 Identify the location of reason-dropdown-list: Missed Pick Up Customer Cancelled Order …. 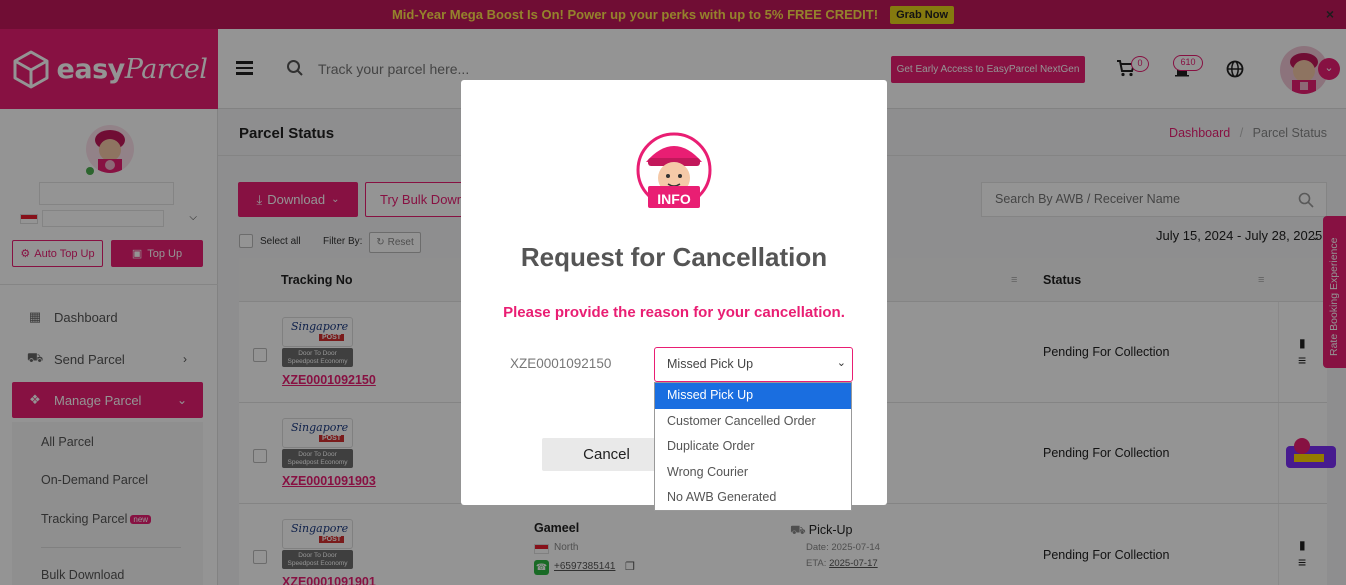
(753, 446).